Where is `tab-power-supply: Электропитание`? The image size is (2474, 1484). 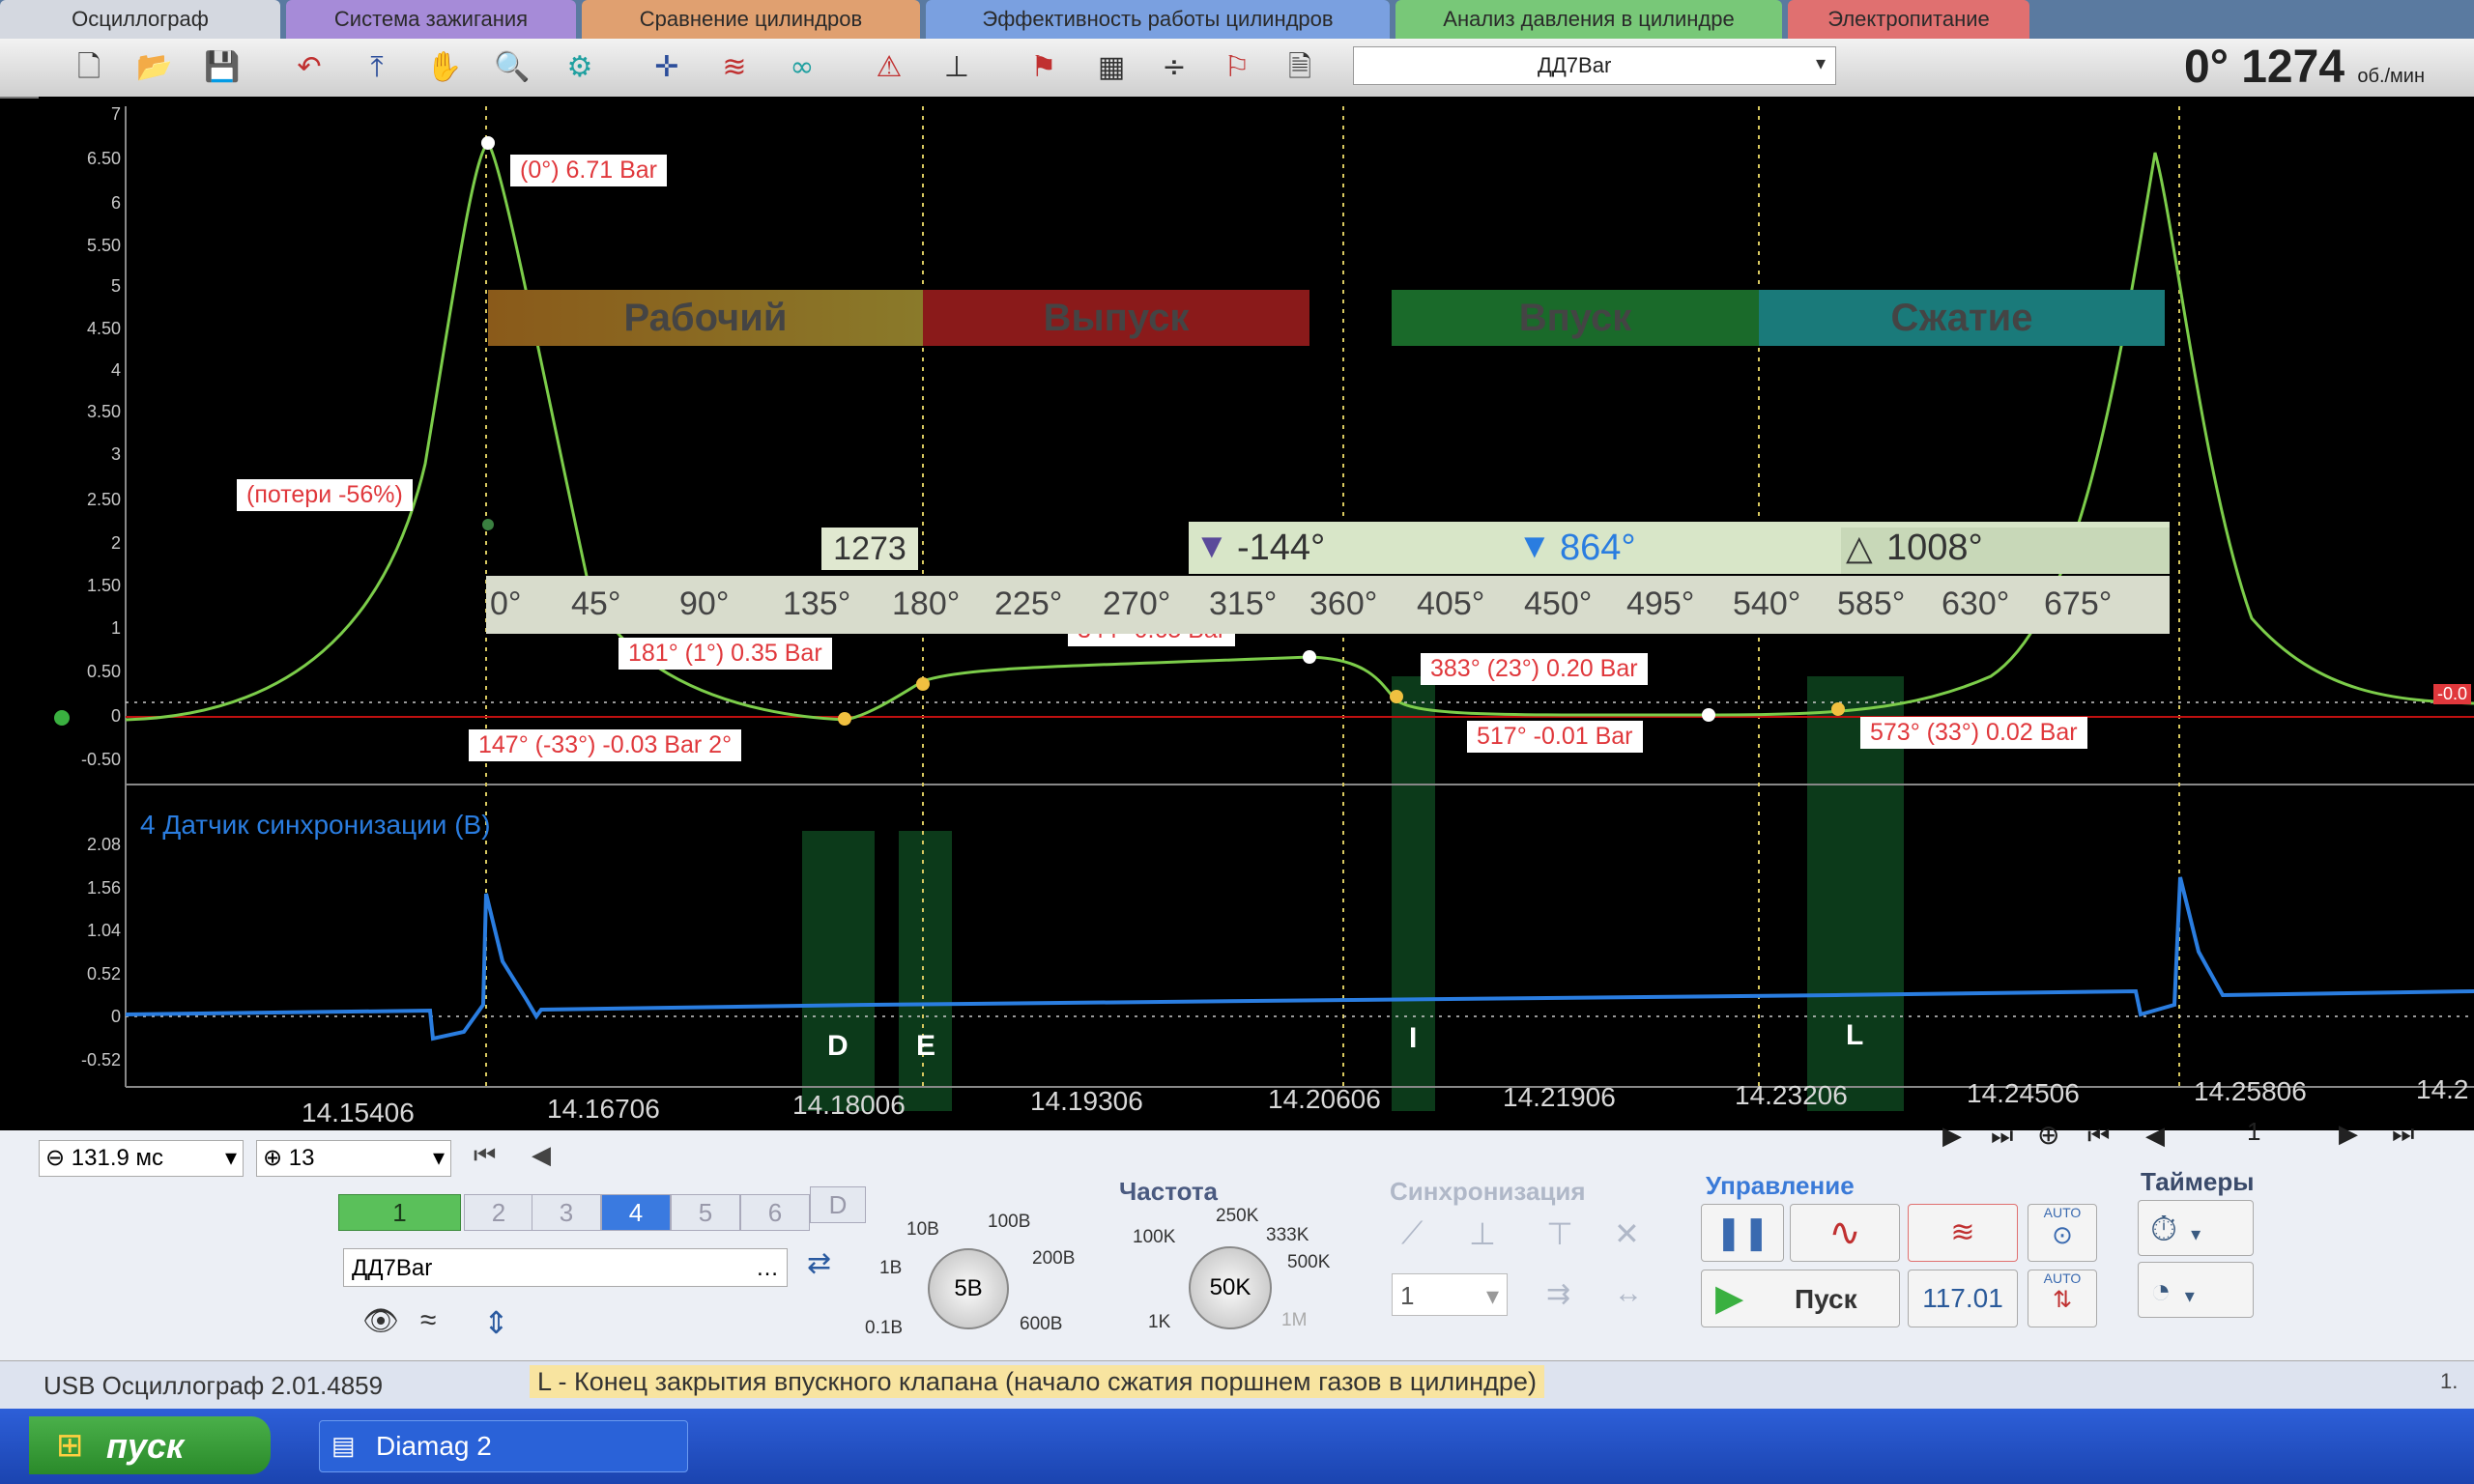
tab-power-supply: Электропитание is located at coordinates (1908, 19).